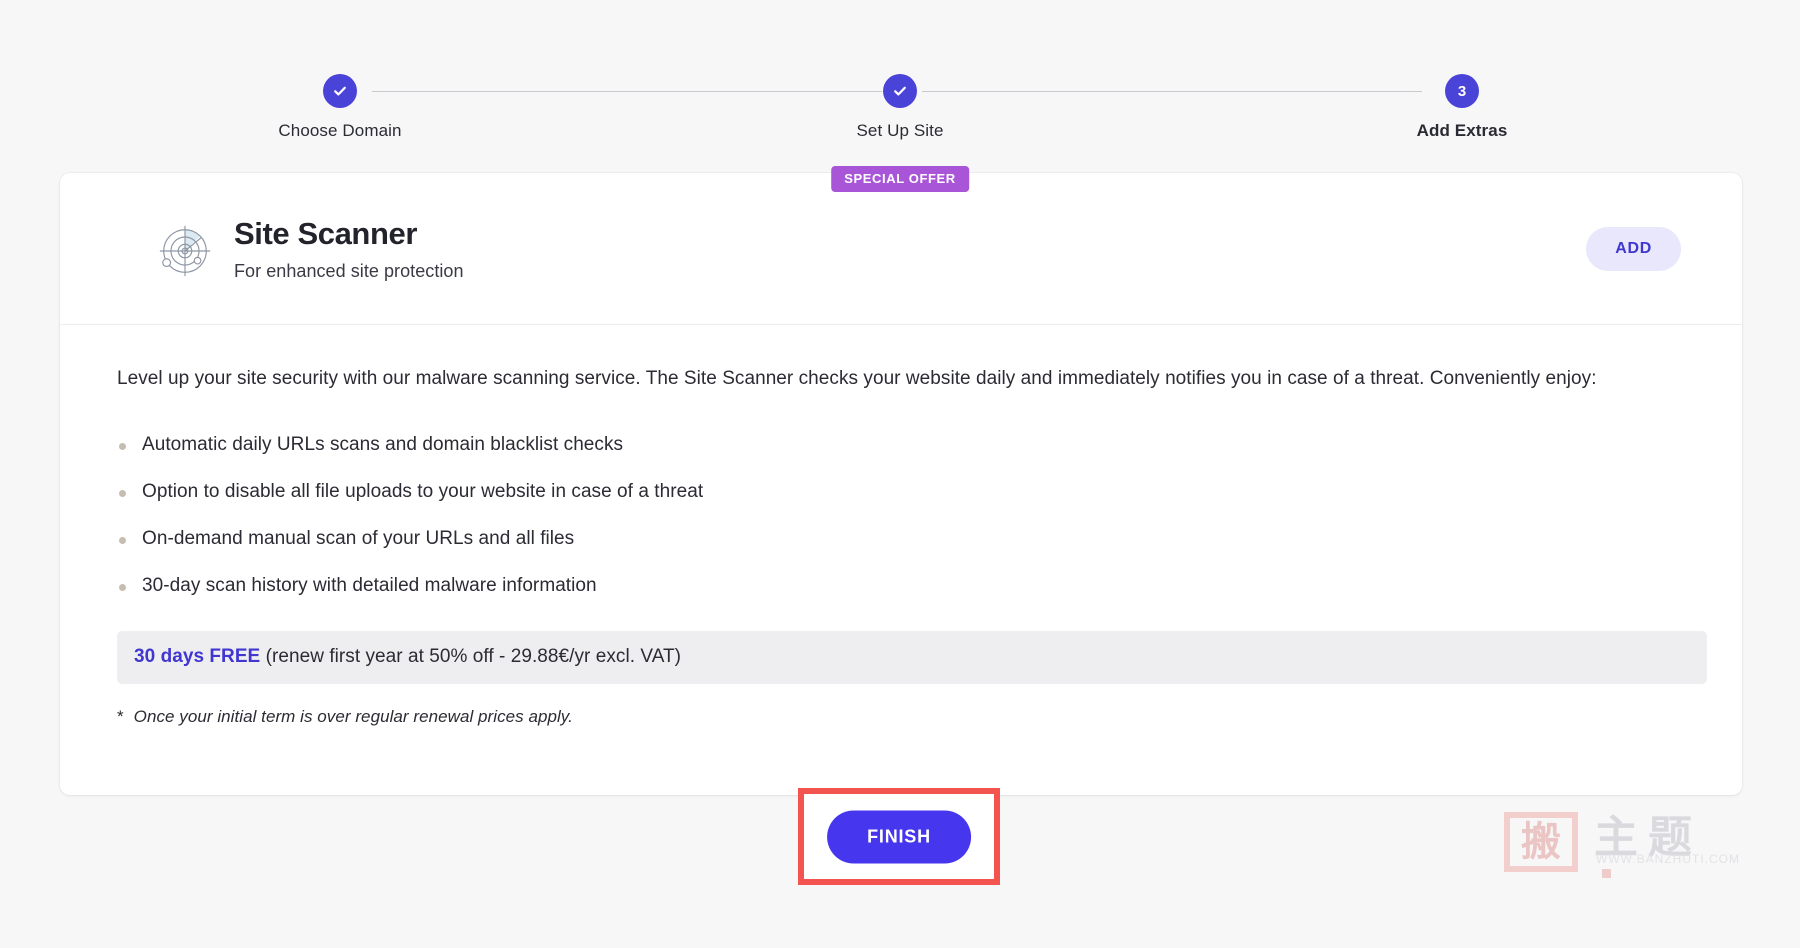  What do you see at coordinates (1648, 837) in the screenshot?
I see `watermark-characters: 主题` at bounding box center [1648, 837].